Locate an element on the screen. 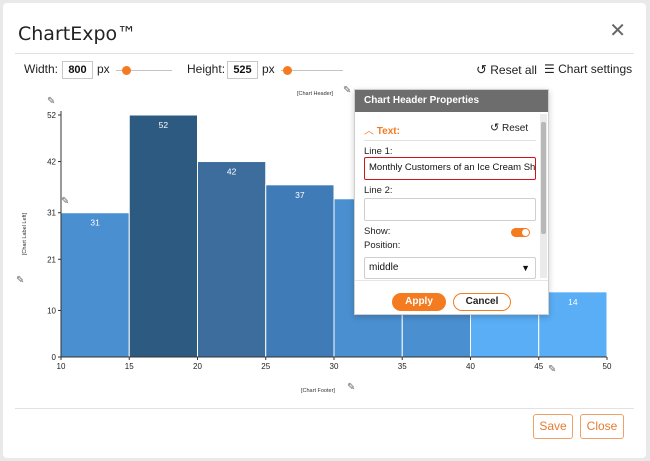  text-section-toggle: ︿ Text: is located at coordinates (382, 129).